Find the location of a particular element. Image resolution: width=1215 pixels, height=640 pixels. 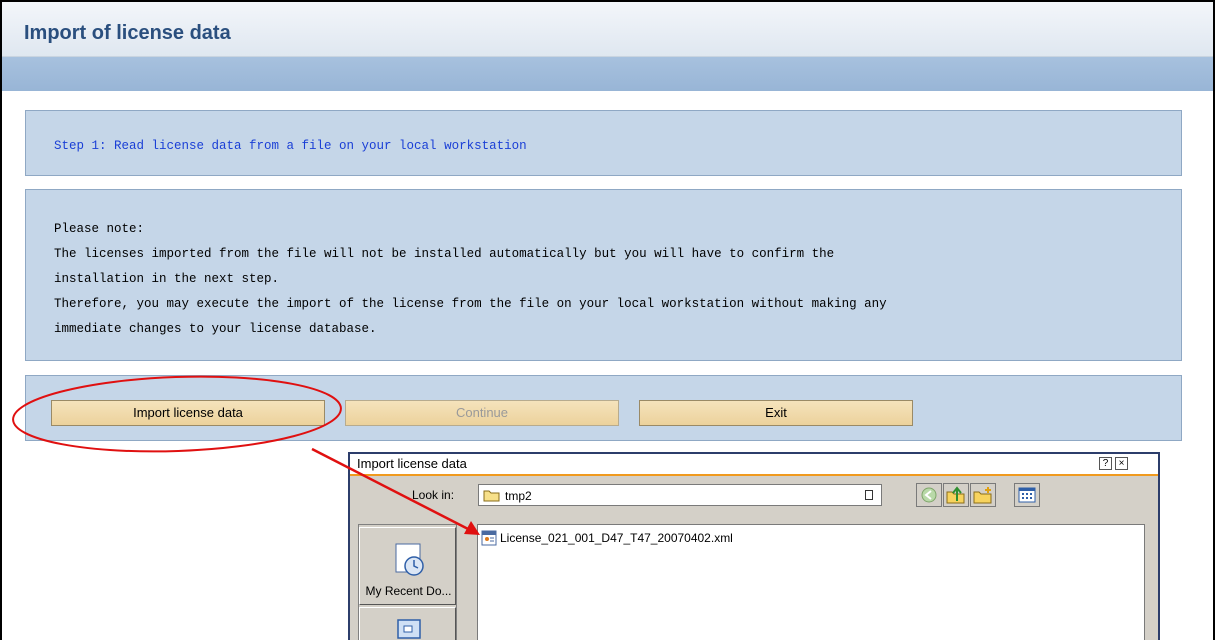

view-grid-icon is located at coordinates (1027, 495).